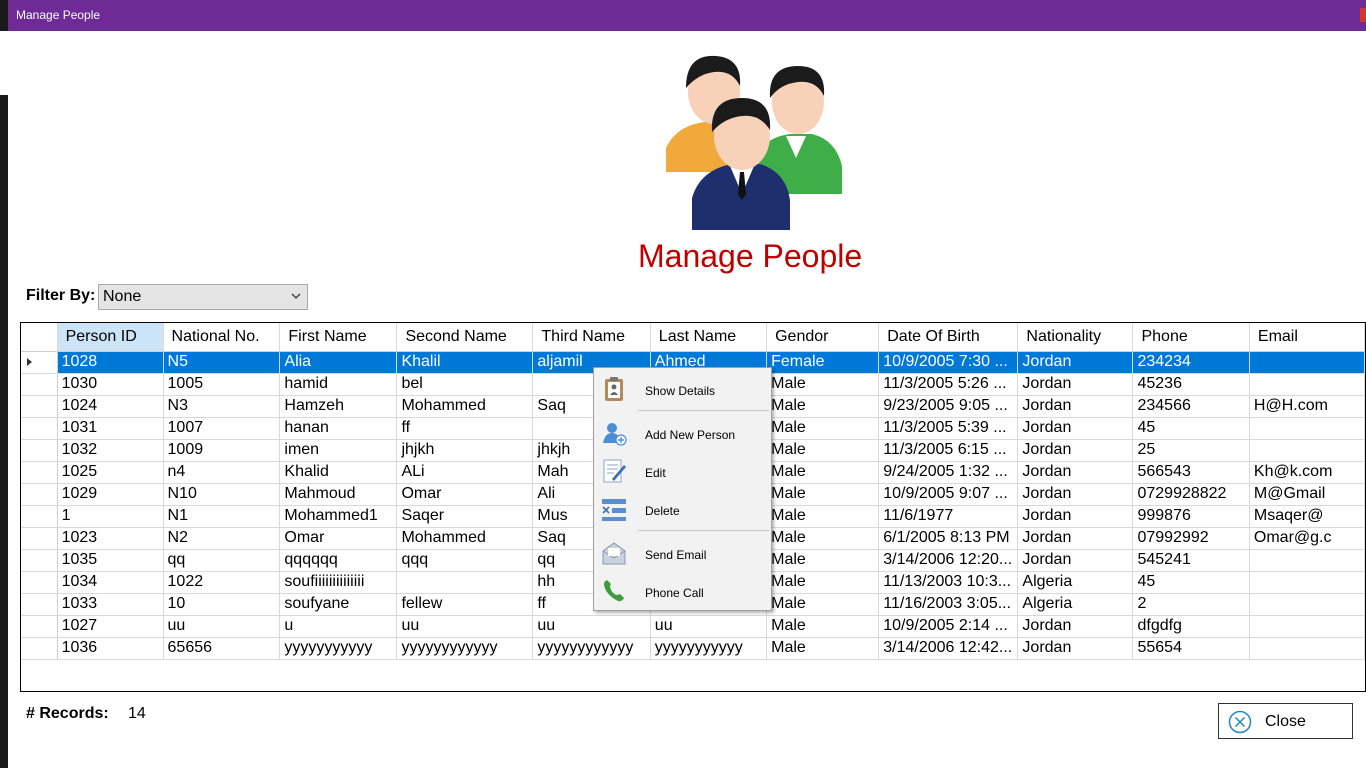  I want to click on table-cell: 1030, so click(110, 384).